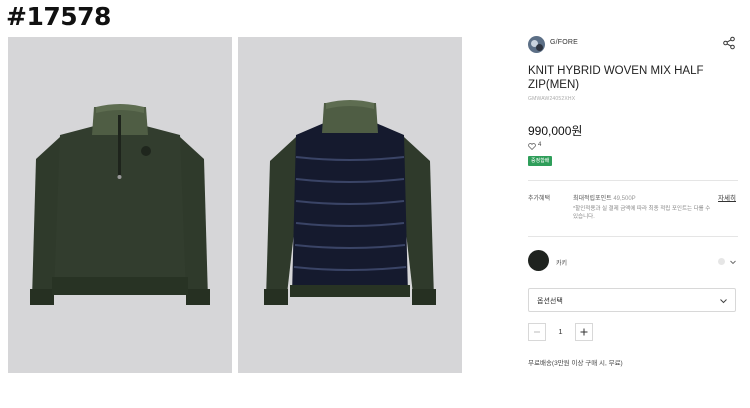  What do you see at coordinates (633, 45) in the screenshot?
I see `brand-row: G/FORE` at bounding box center [633, 45].